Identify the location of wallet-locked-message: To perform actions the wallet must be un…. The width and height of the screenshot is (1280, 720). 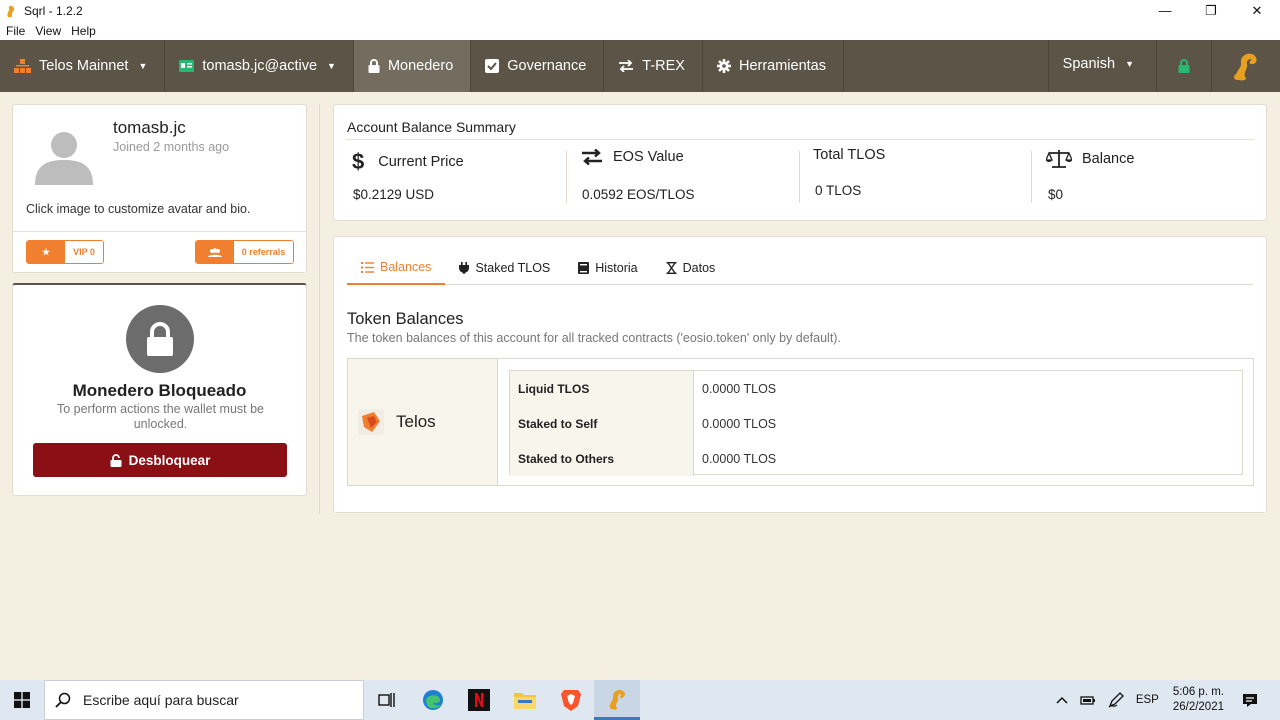
(160, 416).